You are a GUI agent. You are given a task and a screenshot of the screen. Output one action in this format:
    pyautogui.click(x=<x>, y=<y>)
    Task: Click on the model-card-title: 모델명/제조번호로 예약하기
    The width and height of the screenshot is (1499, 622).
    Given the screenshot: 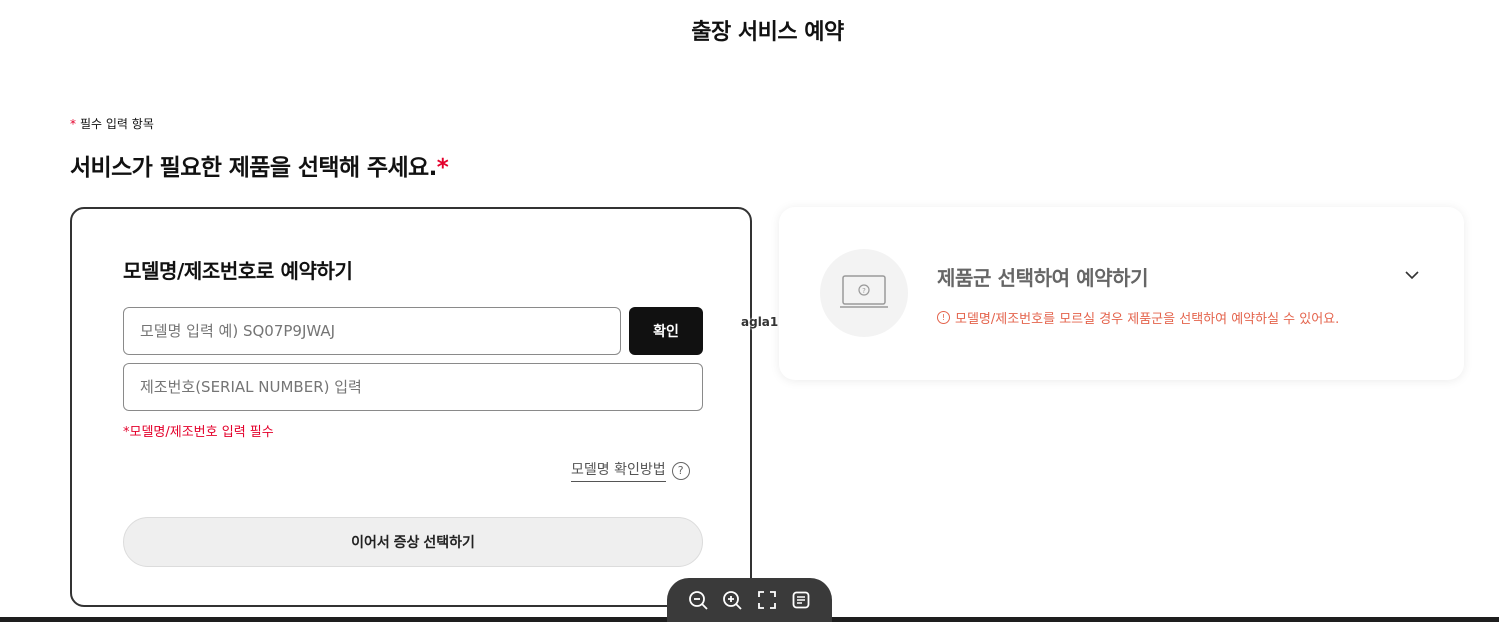 What is the action you would take?
    pyautogui.click(x=238, y=271)
    